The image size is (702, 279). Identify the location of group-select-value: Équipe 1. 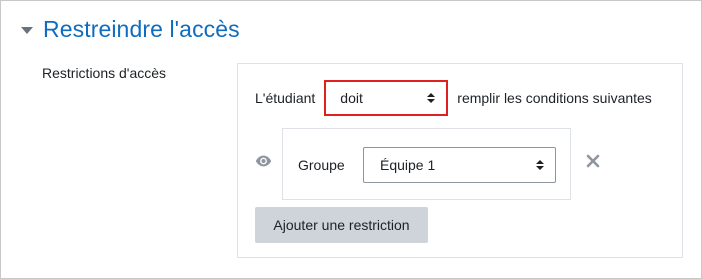
(408, 165).